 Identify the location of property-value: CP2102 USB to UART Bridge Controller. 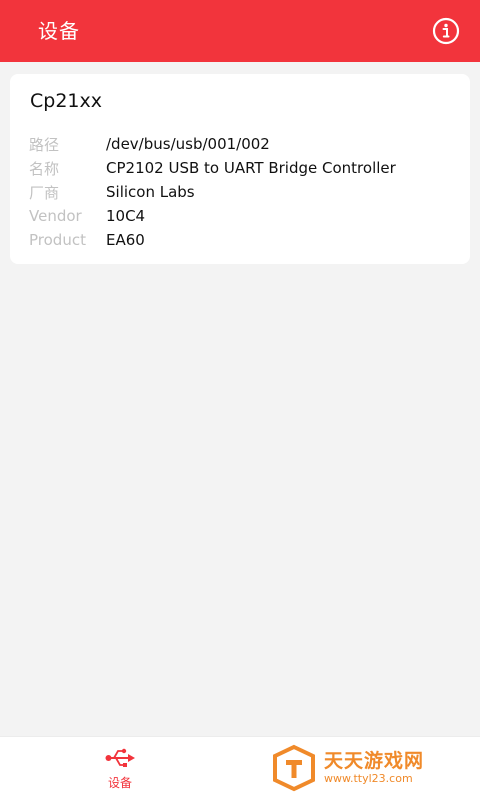
(251, 168).